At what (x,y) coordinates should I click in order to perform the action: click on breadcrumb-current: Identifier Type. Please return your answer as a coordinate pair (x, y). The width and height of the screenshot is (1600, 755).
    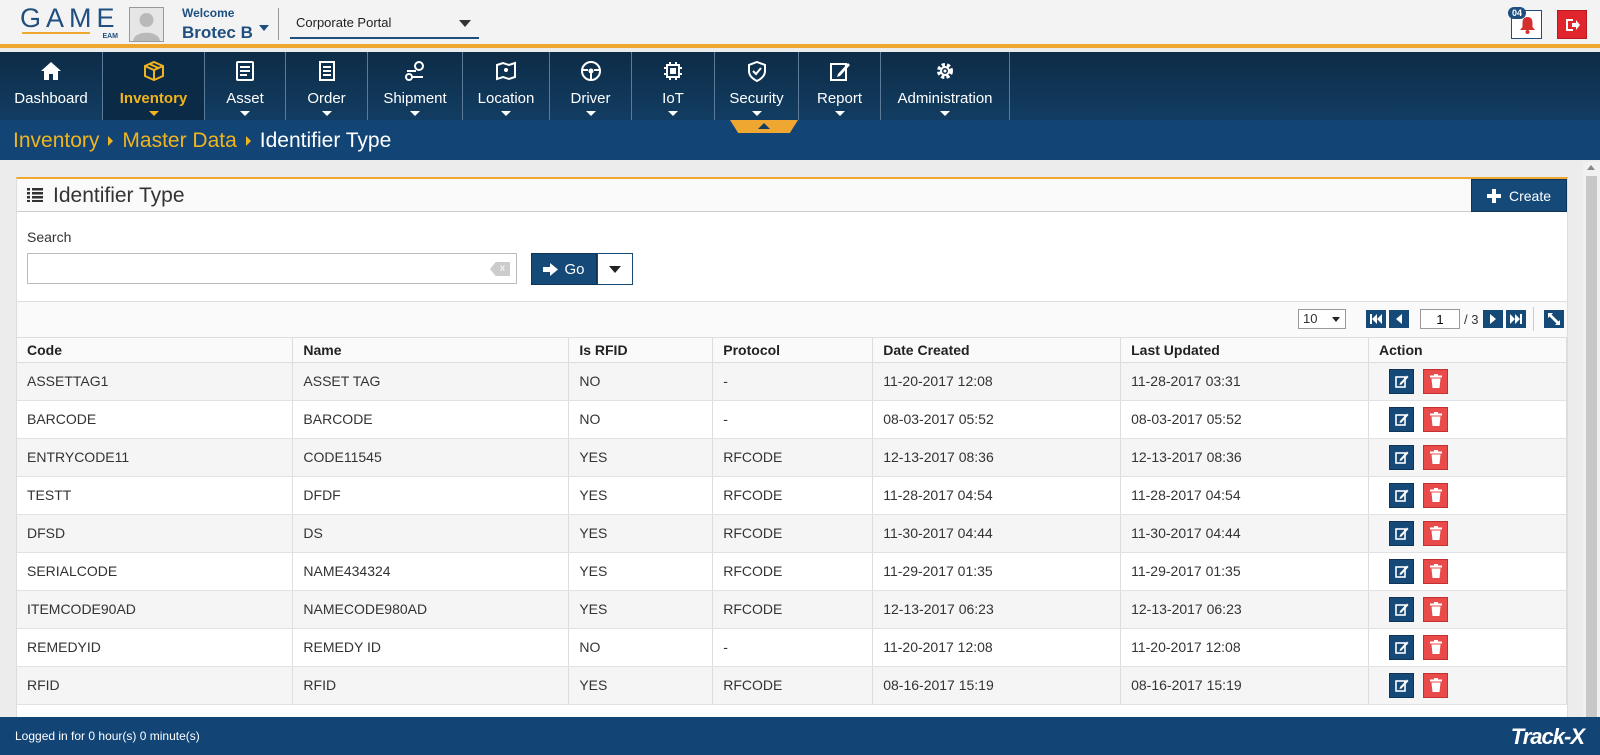
    Looking at the image, I should click on (325, 140).